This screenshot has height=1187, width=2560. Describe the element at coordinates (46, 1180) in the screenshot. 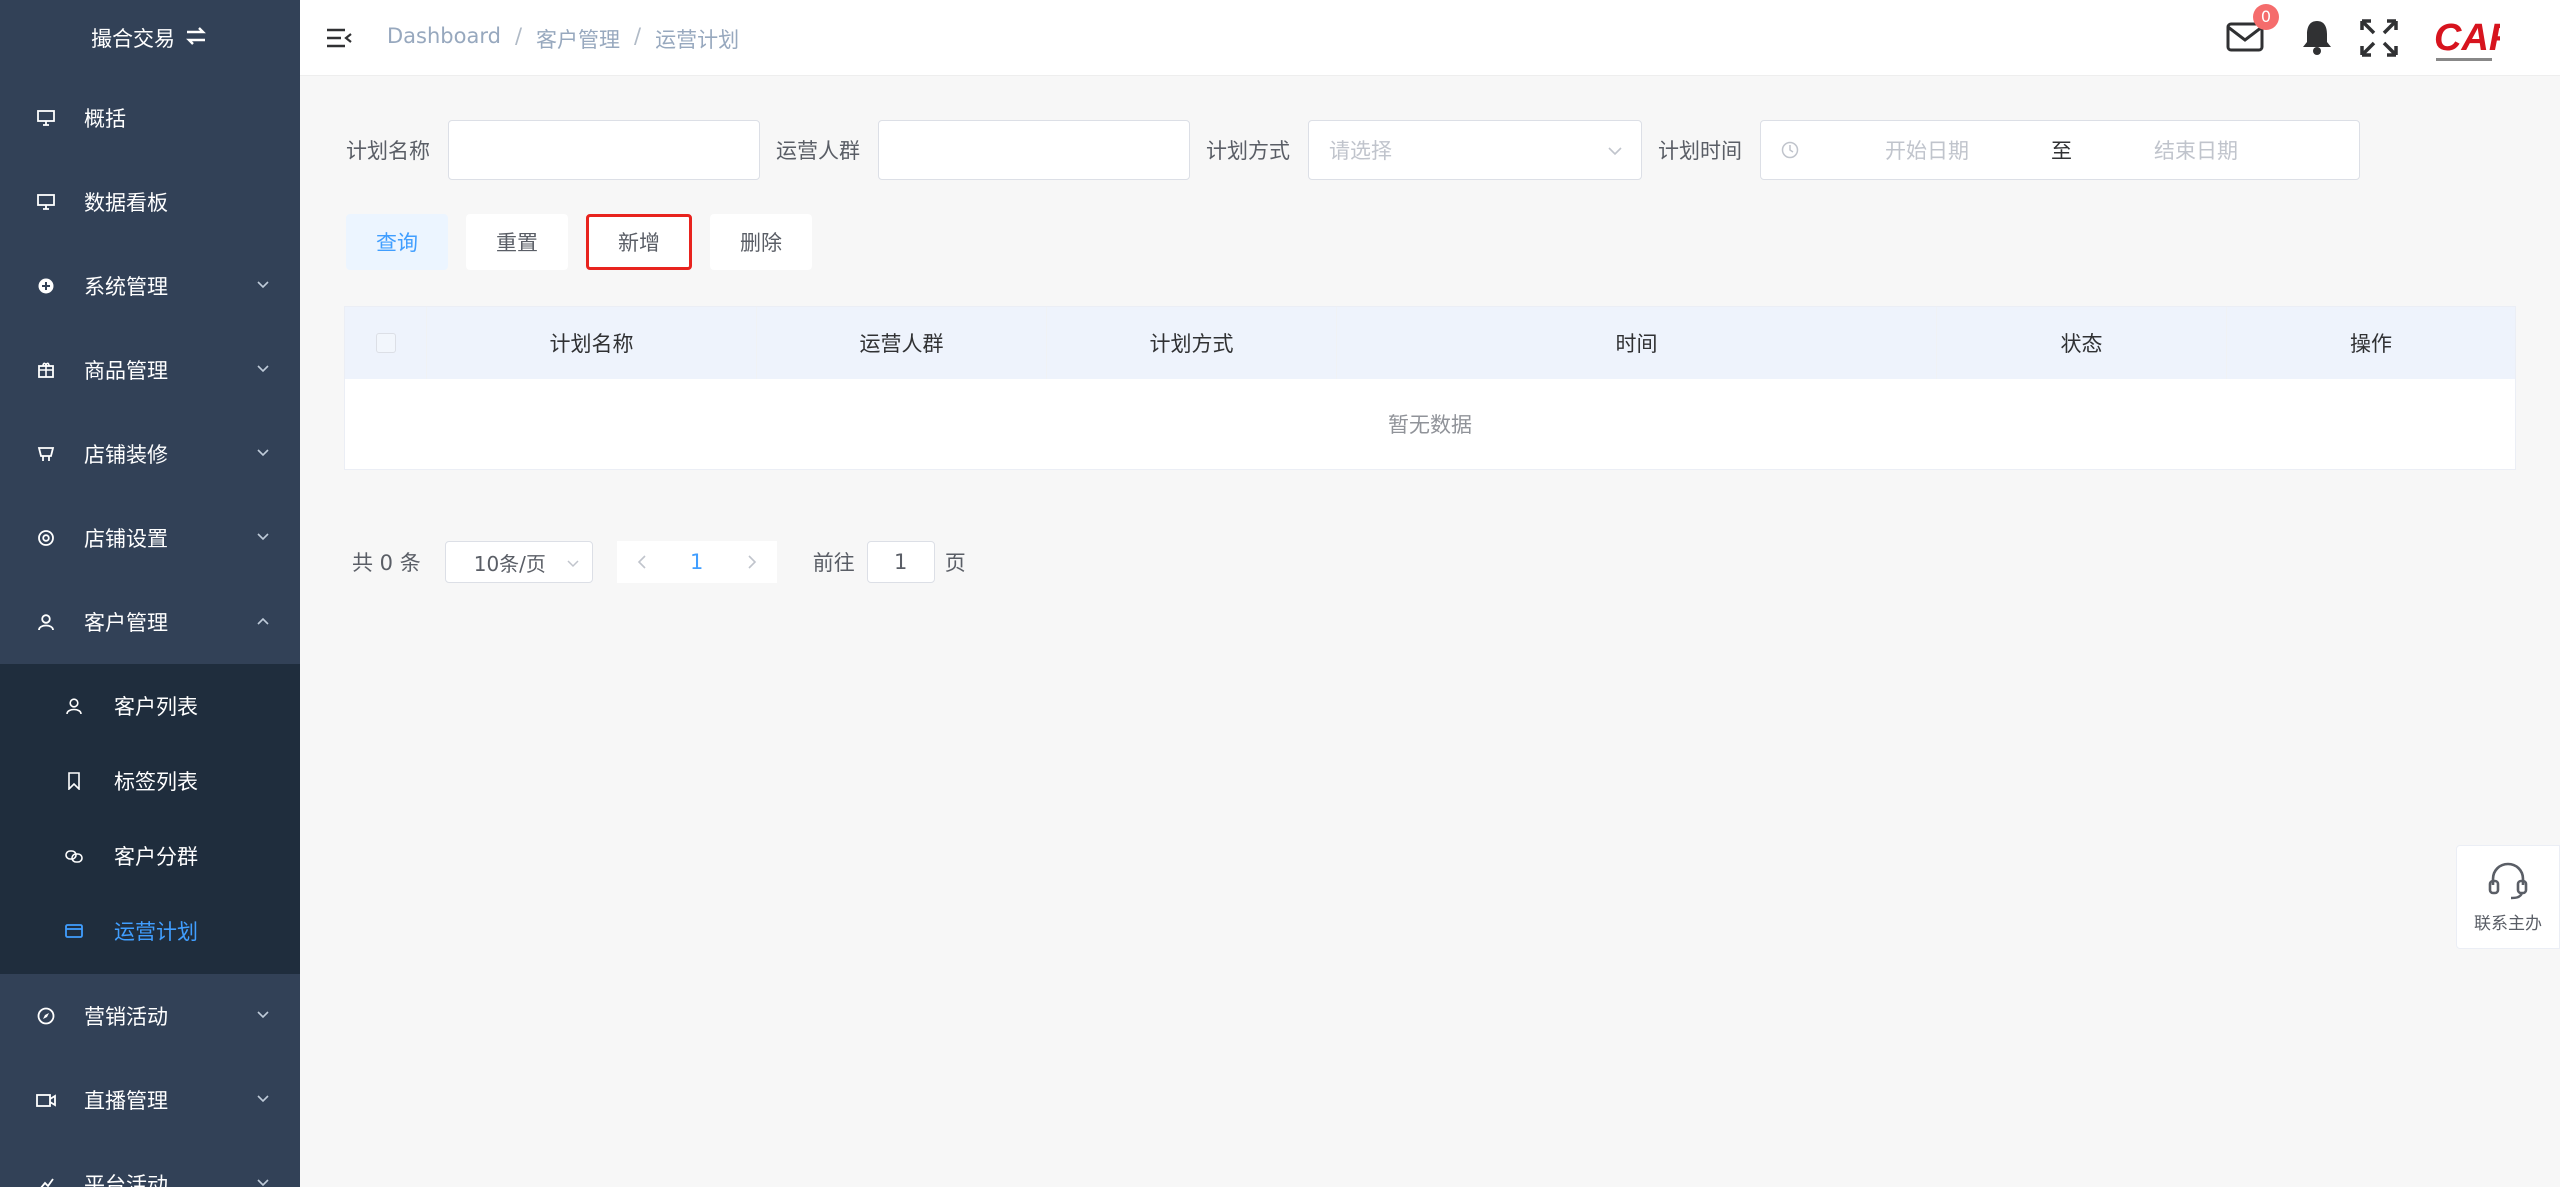

I see `chart-icon` at that location.